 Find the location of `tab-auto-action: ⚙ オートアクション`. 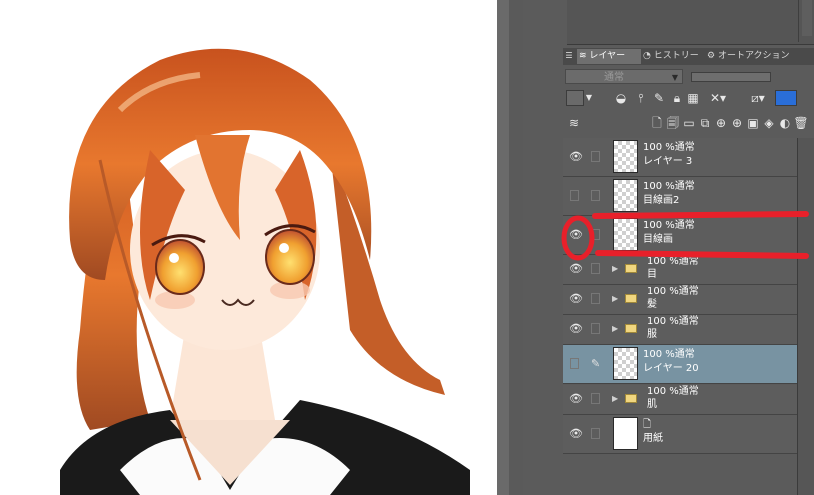

tab-auto-action: ⚙ オートアクション is located at coordinates (751, 56).